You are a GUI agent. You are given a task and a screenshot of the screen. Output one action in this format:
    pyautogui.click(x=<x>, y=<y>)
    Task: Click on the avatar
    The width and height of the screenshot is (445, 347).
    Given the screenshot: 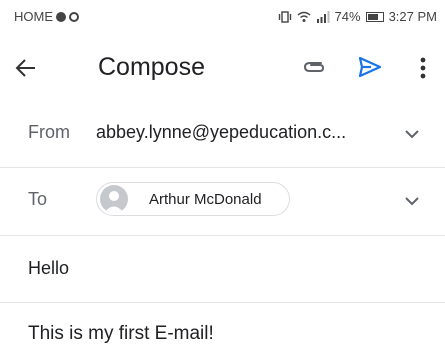 What is the action you would take?
    pyautogui.click(x=114, y=199)
    